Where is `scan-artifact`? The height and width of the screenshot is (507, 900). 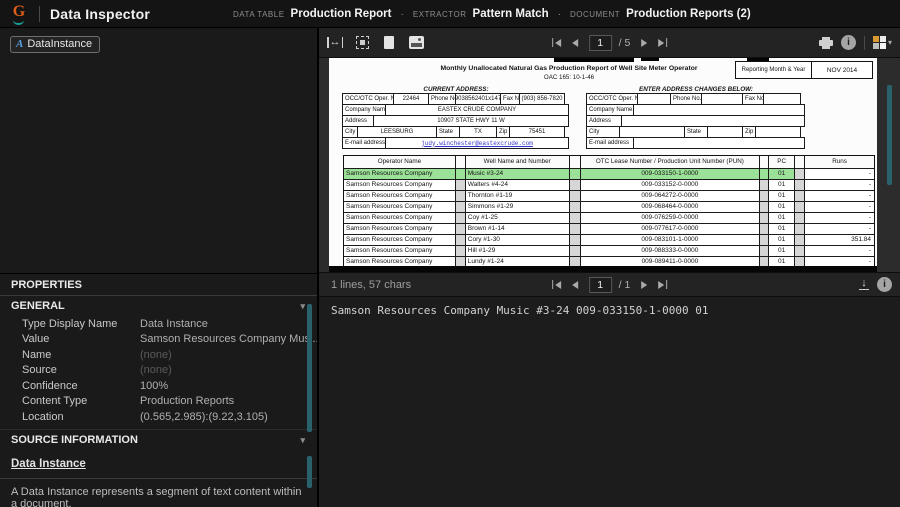 scan-artifact is located at coordinates (594, 60).